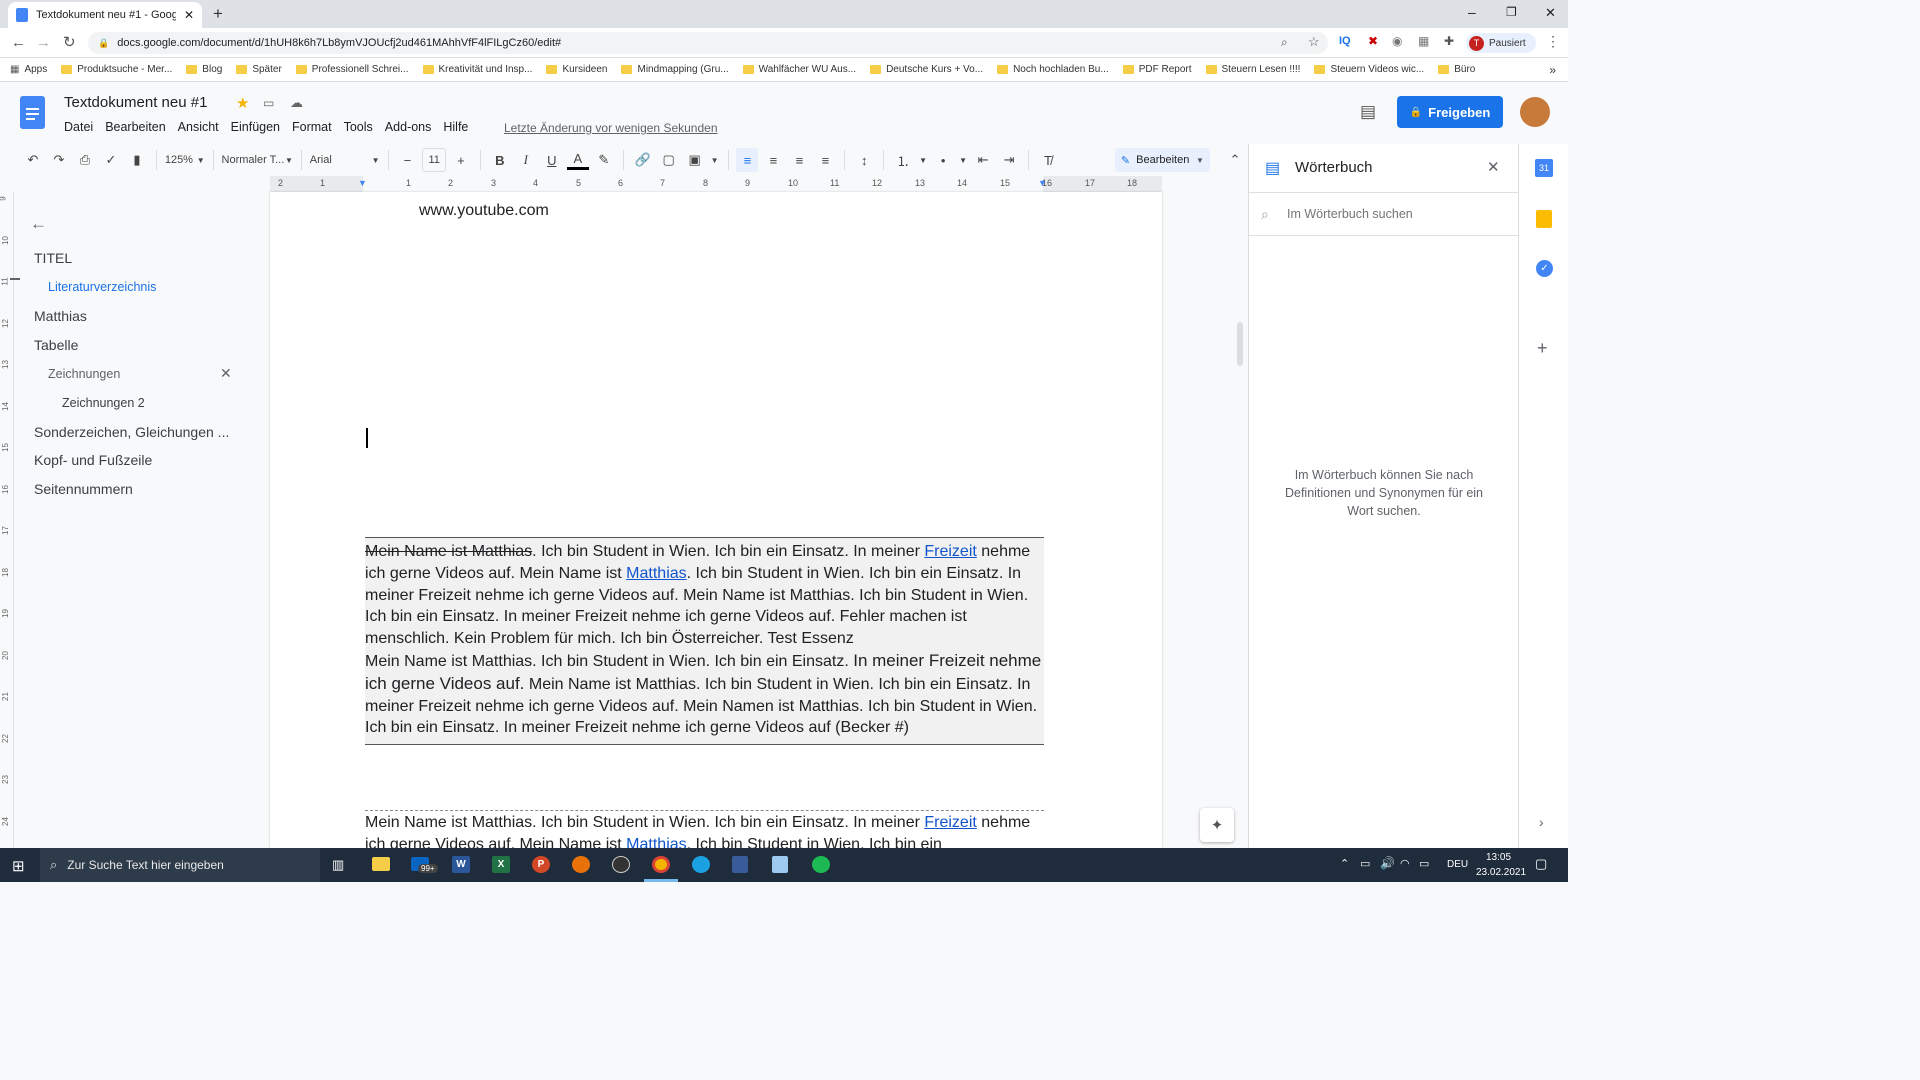  Describe the element at coordinates (1541, 864) in the screenshot. I see `notifications-icon: ▢` at that location.